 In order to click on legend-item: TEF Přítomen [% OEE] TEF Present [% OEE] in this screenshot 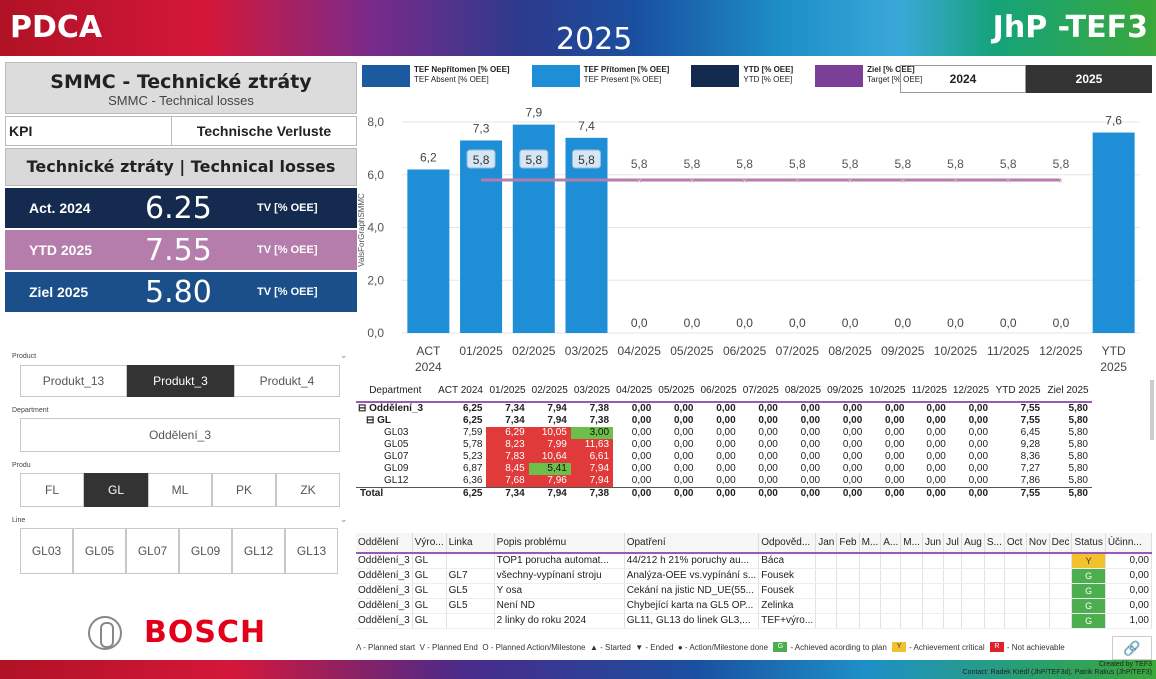, I will do `click(600, 76)`.